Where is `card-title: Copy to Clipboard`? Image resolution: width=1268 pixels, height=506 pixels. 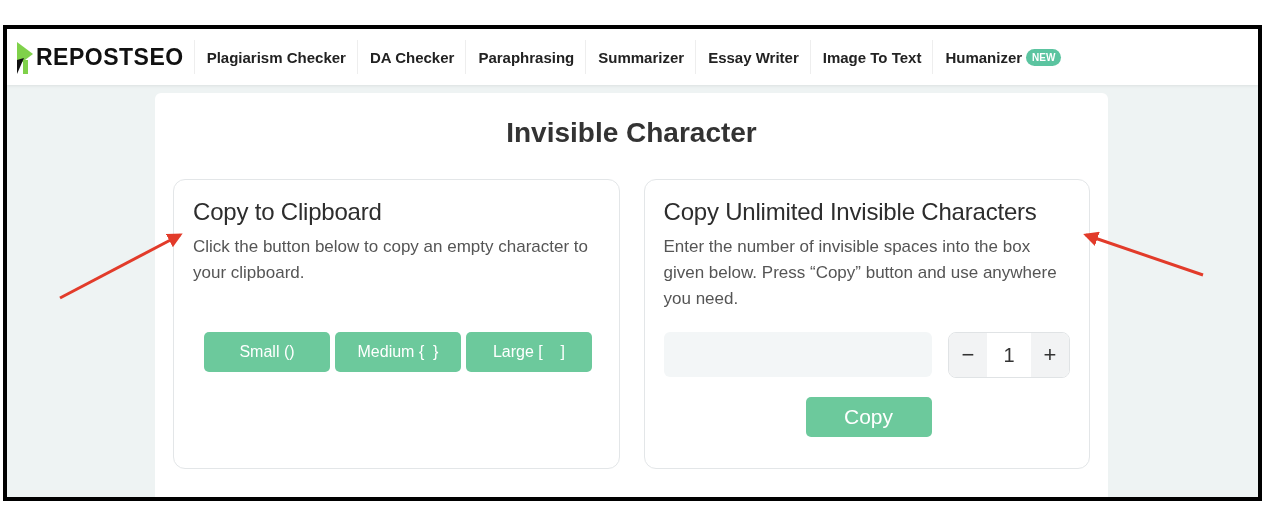
card-title: Copy to Clipboard is located at coordinates (288, 212).